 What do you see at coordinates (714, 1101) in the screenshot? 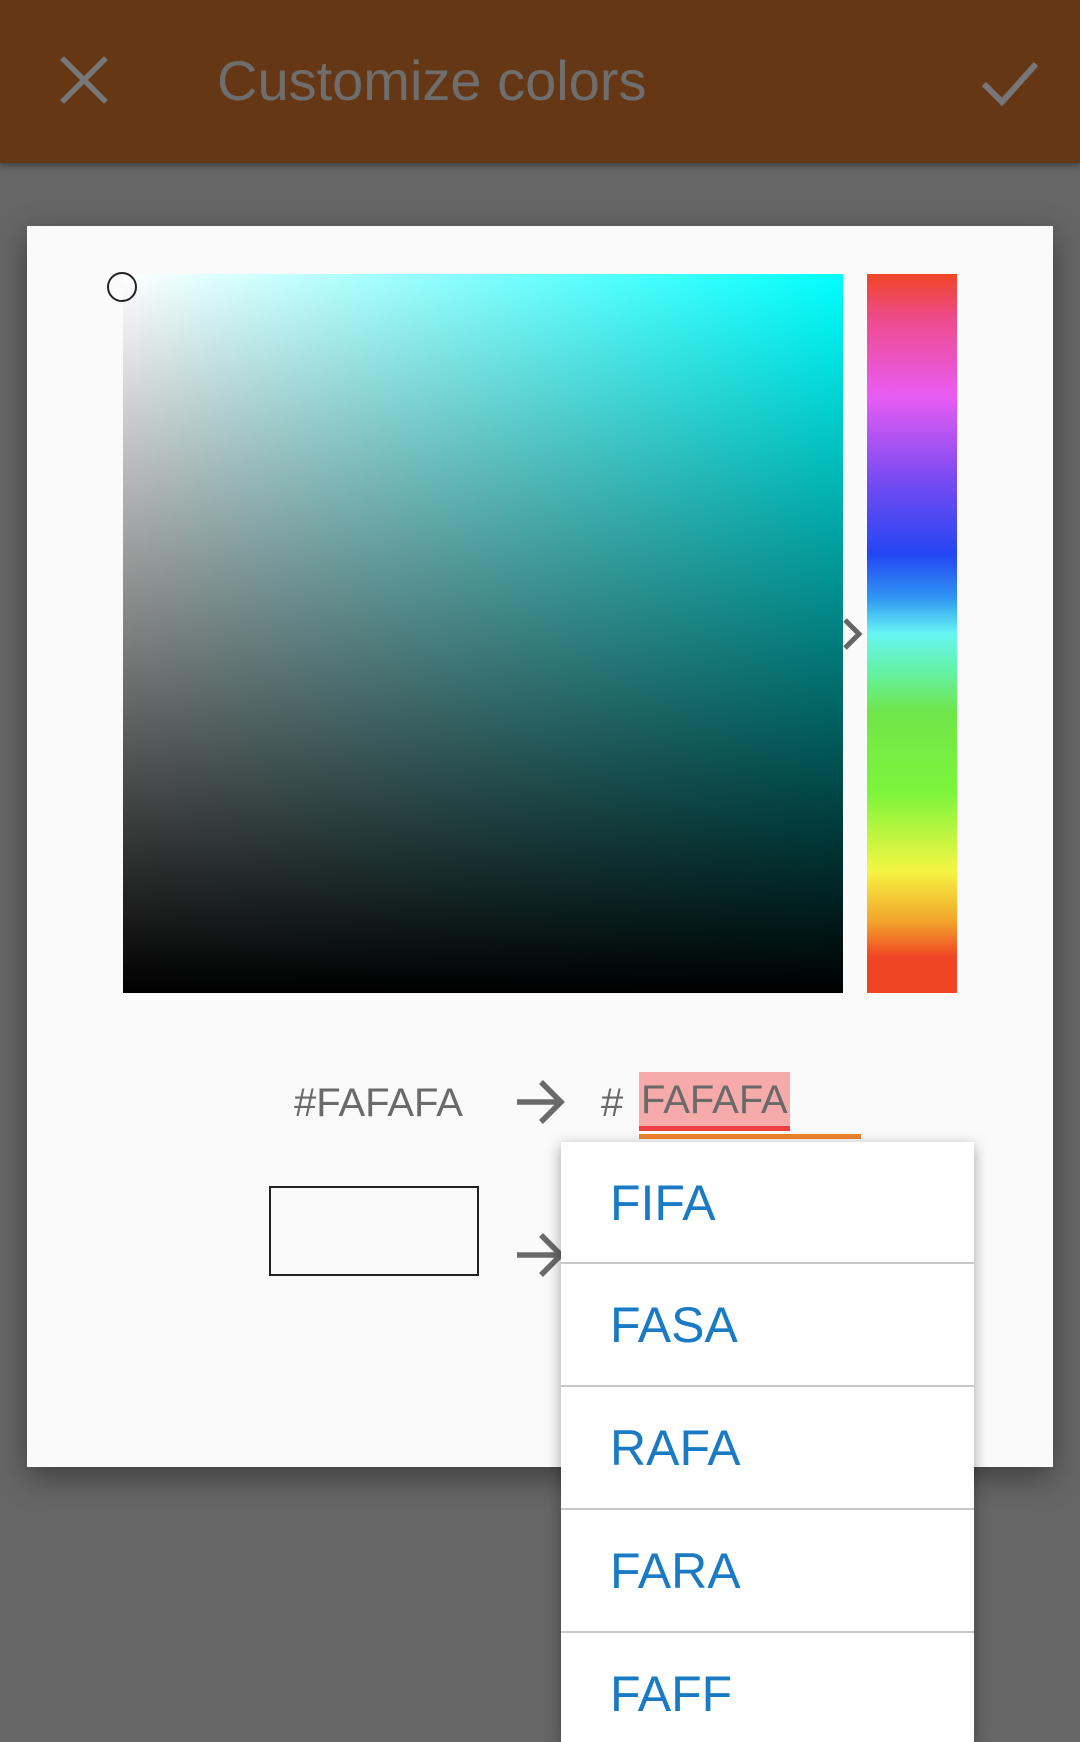
I see `hex-input: FAFAFA` at bounding box center [714, 1101].